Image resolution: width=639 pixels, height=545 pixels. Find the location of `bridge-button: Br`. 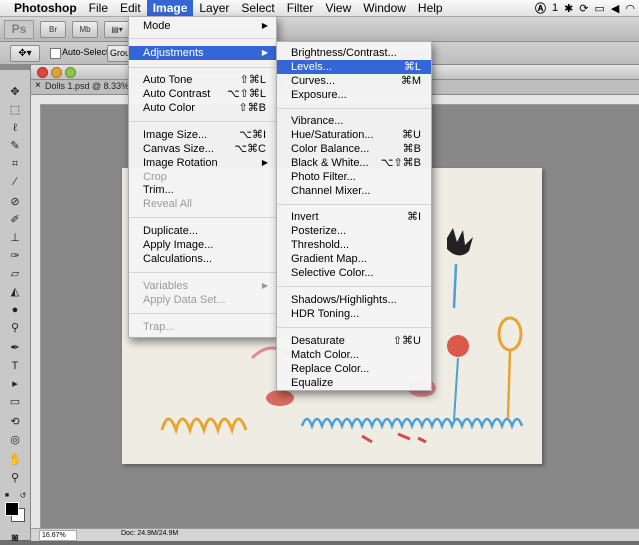

bridge-button: Br is located at coordinates (53, 29).